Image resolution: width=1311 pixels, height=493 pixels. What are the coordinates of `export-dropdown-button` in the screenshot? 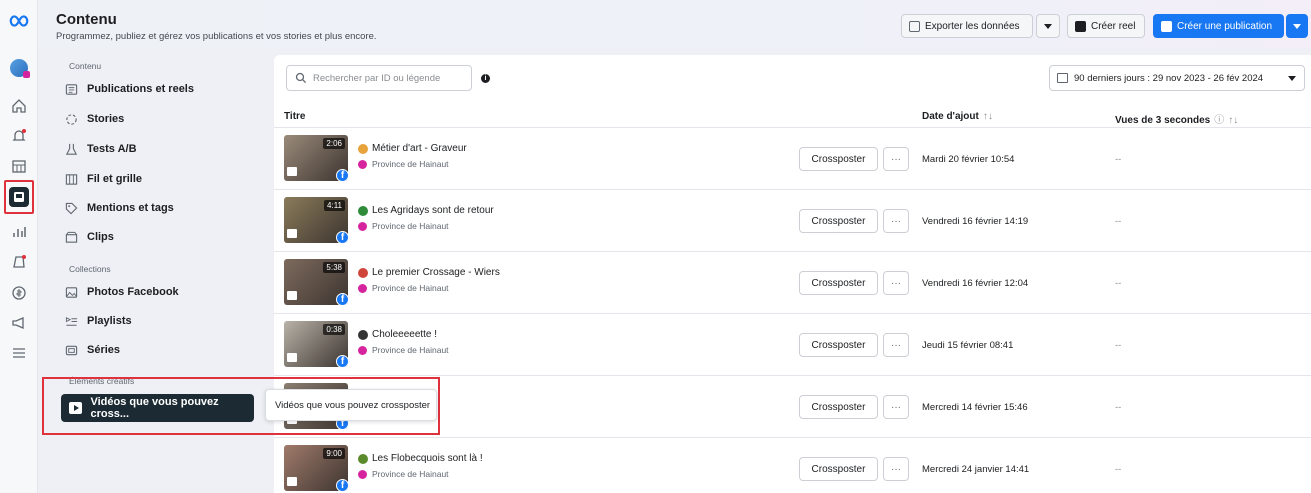 It's located at (1048, 26).